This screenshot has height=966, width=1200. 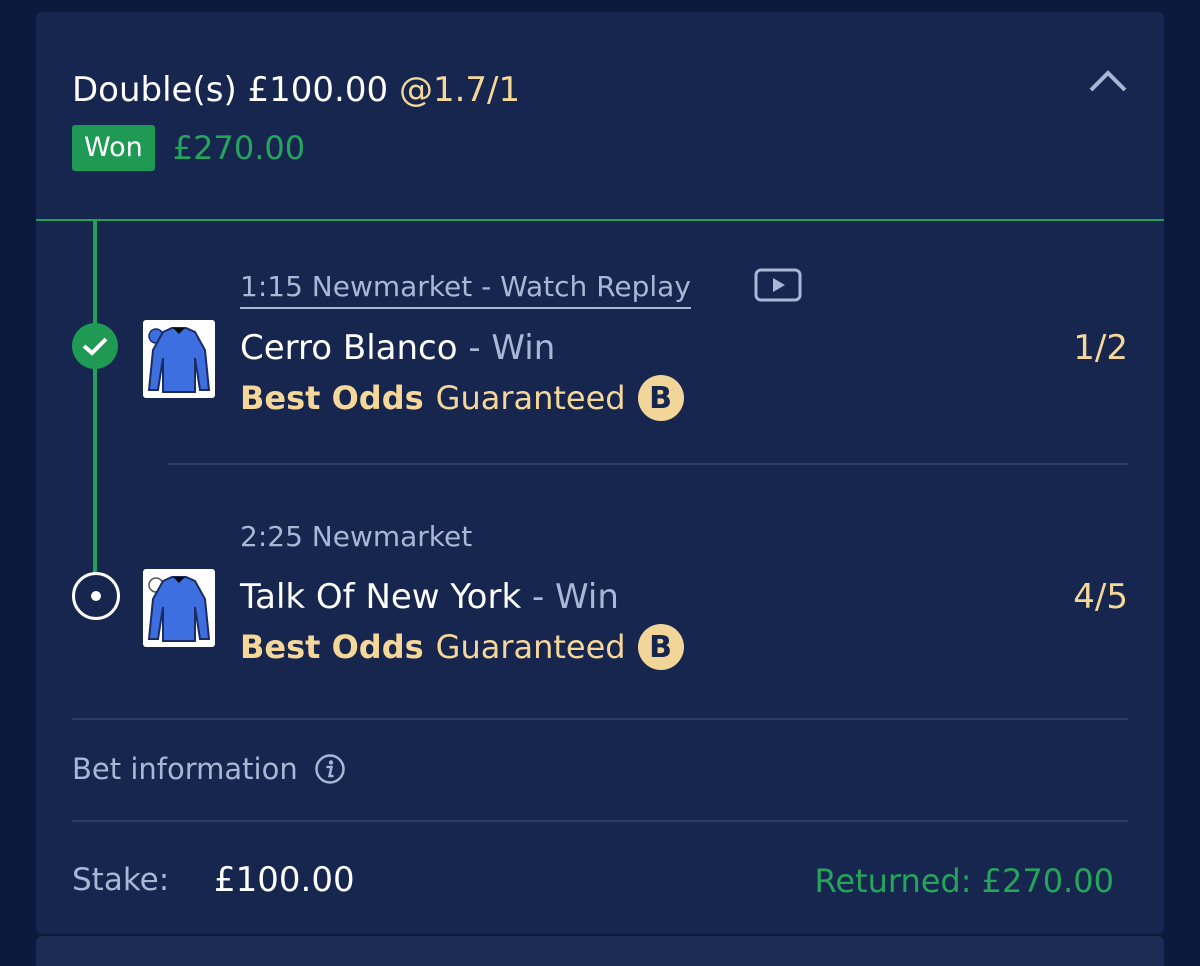 What do you see at coordinates (96, 596) in the screenshot?
I see `leg-pending-icon` at bounding box center [96, 596].